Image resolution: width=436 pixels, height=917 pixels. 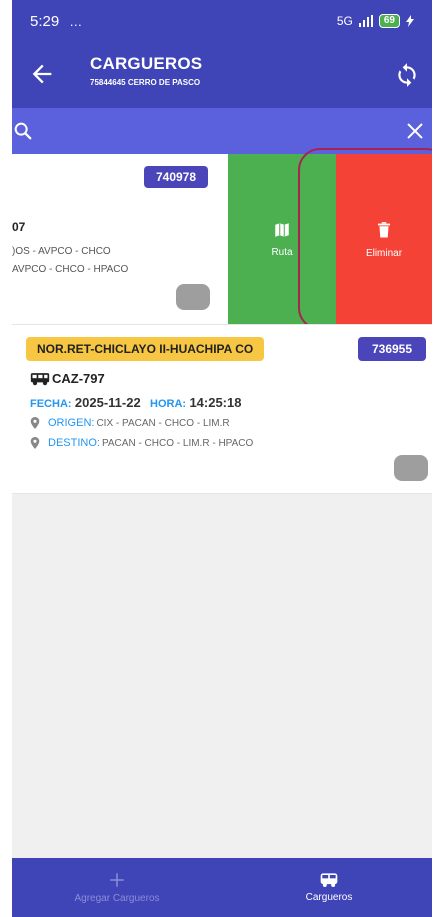 I want to click on signal-icon, so click(x=365, y=21).